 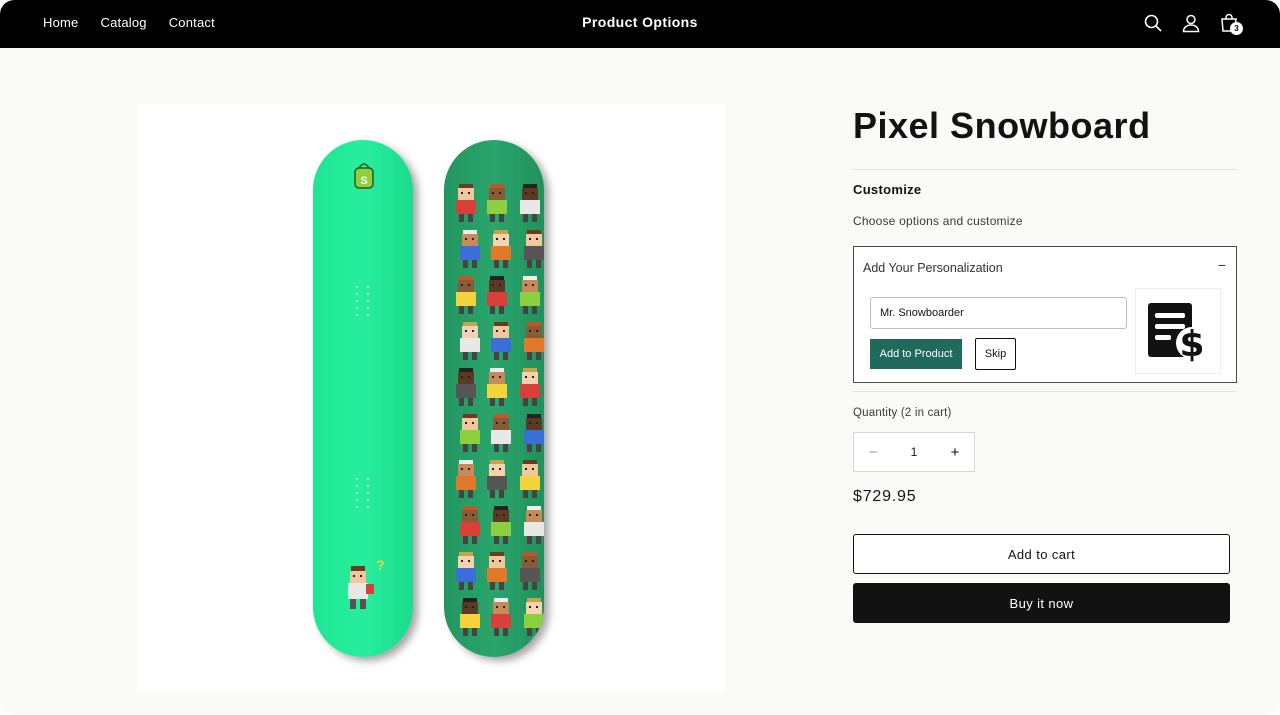 I want to click on snowboard-illustration: S ?, so click(x=428, y=398).